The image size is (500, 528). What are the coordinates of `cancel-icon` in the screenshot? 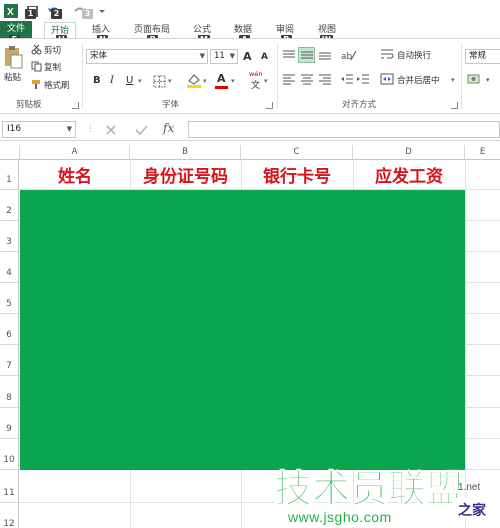 It's located at (111, 130).